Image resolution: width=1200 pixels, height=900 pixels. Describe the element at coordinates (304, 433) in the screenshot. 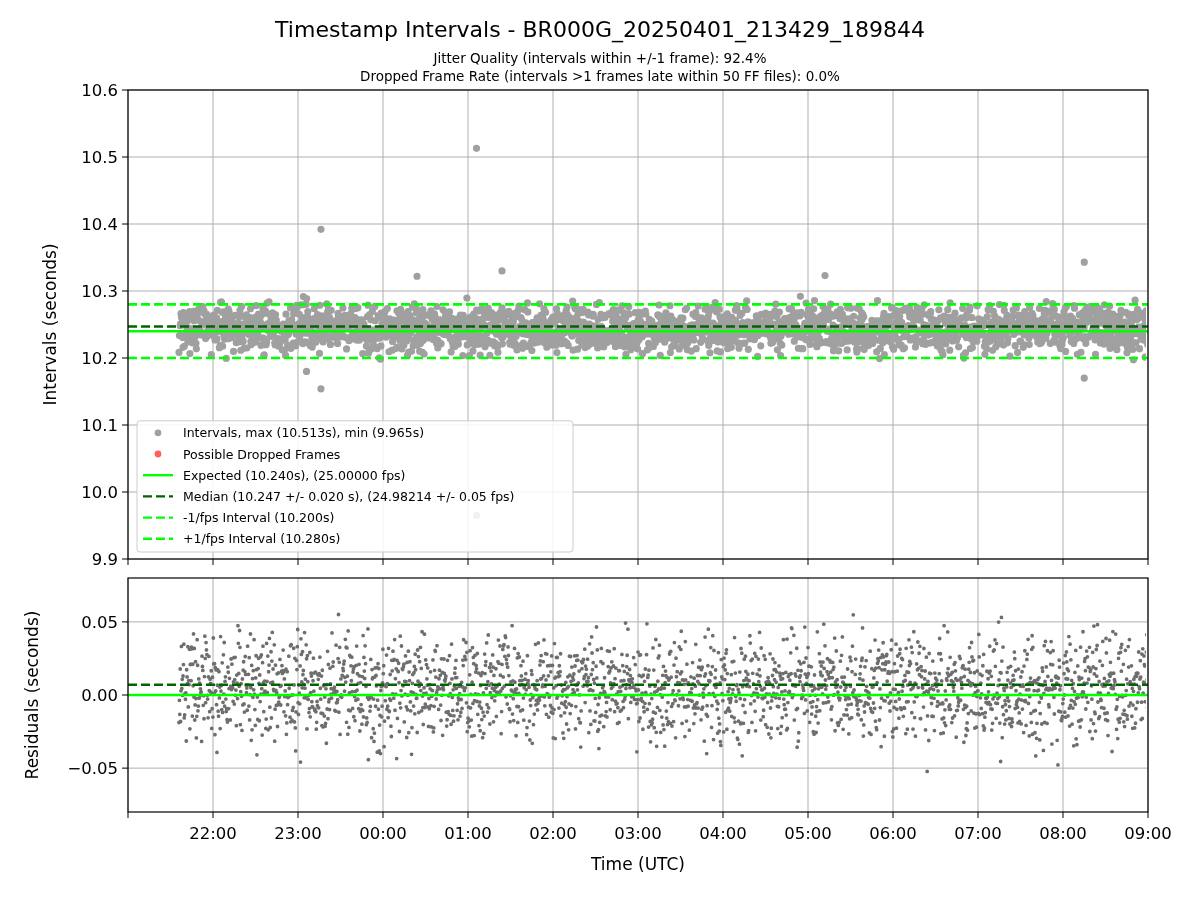

I see `legend-label: Intervals, max (10.513s), min (9.965s)` at that location.